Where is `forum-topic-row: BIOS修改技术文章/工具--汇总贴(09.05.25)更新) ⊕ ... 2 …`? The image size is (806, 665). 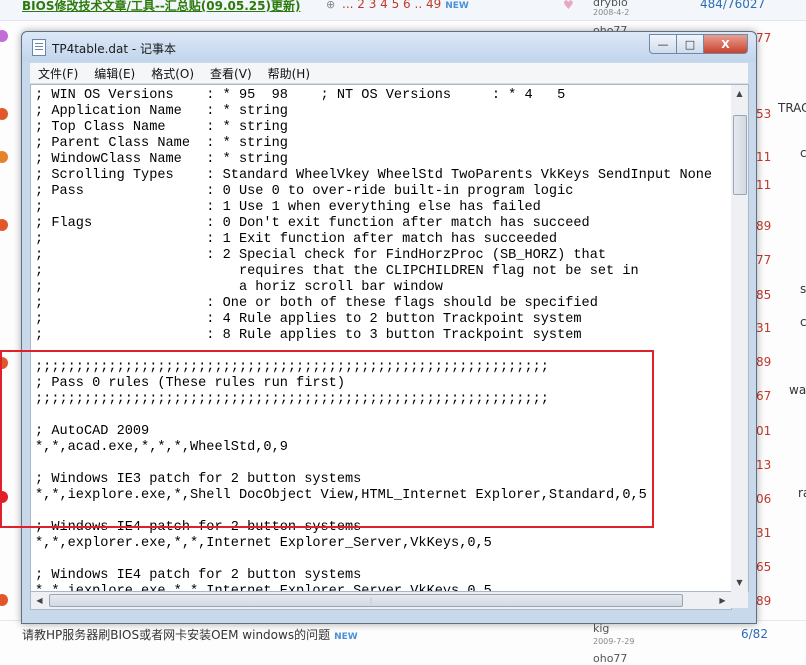
forum-topic-row: BIOS修改技术文章/工具--汇总贴(09.05.25)更新) ⊕ ... 2 … is located at coordinates (403, 10).